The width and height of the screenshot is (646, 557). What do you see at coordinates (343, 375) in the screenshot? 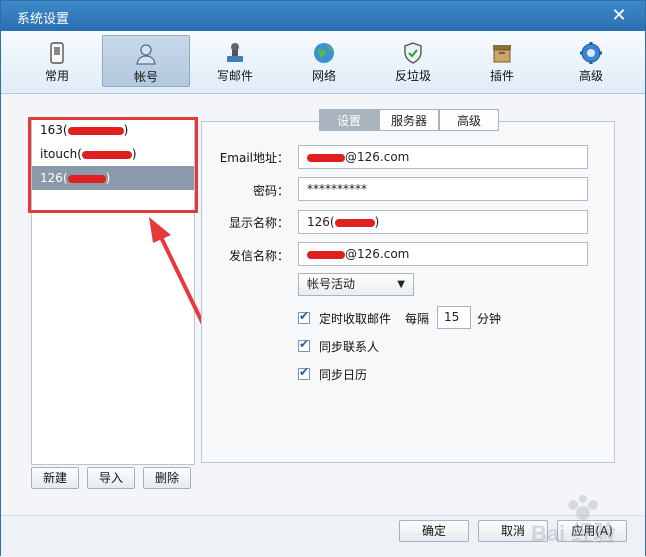
I see `sync-calendar-label: 同步日历` at bounding box center [343, 375].